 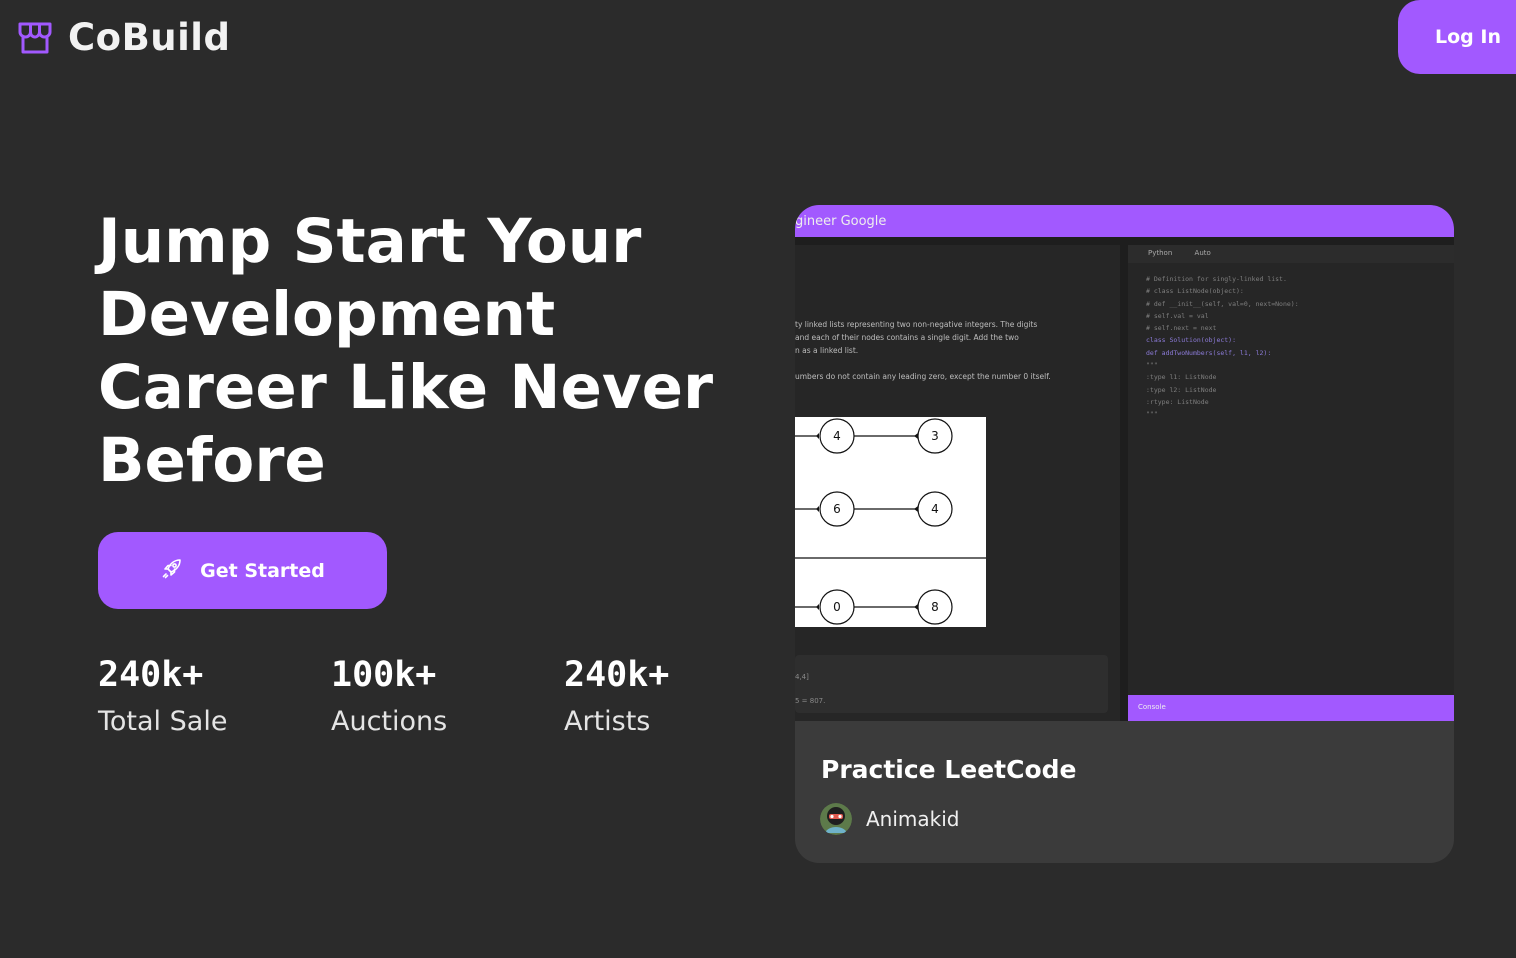 I want to click on console-bar: Console, so click(x=1291, y=708).